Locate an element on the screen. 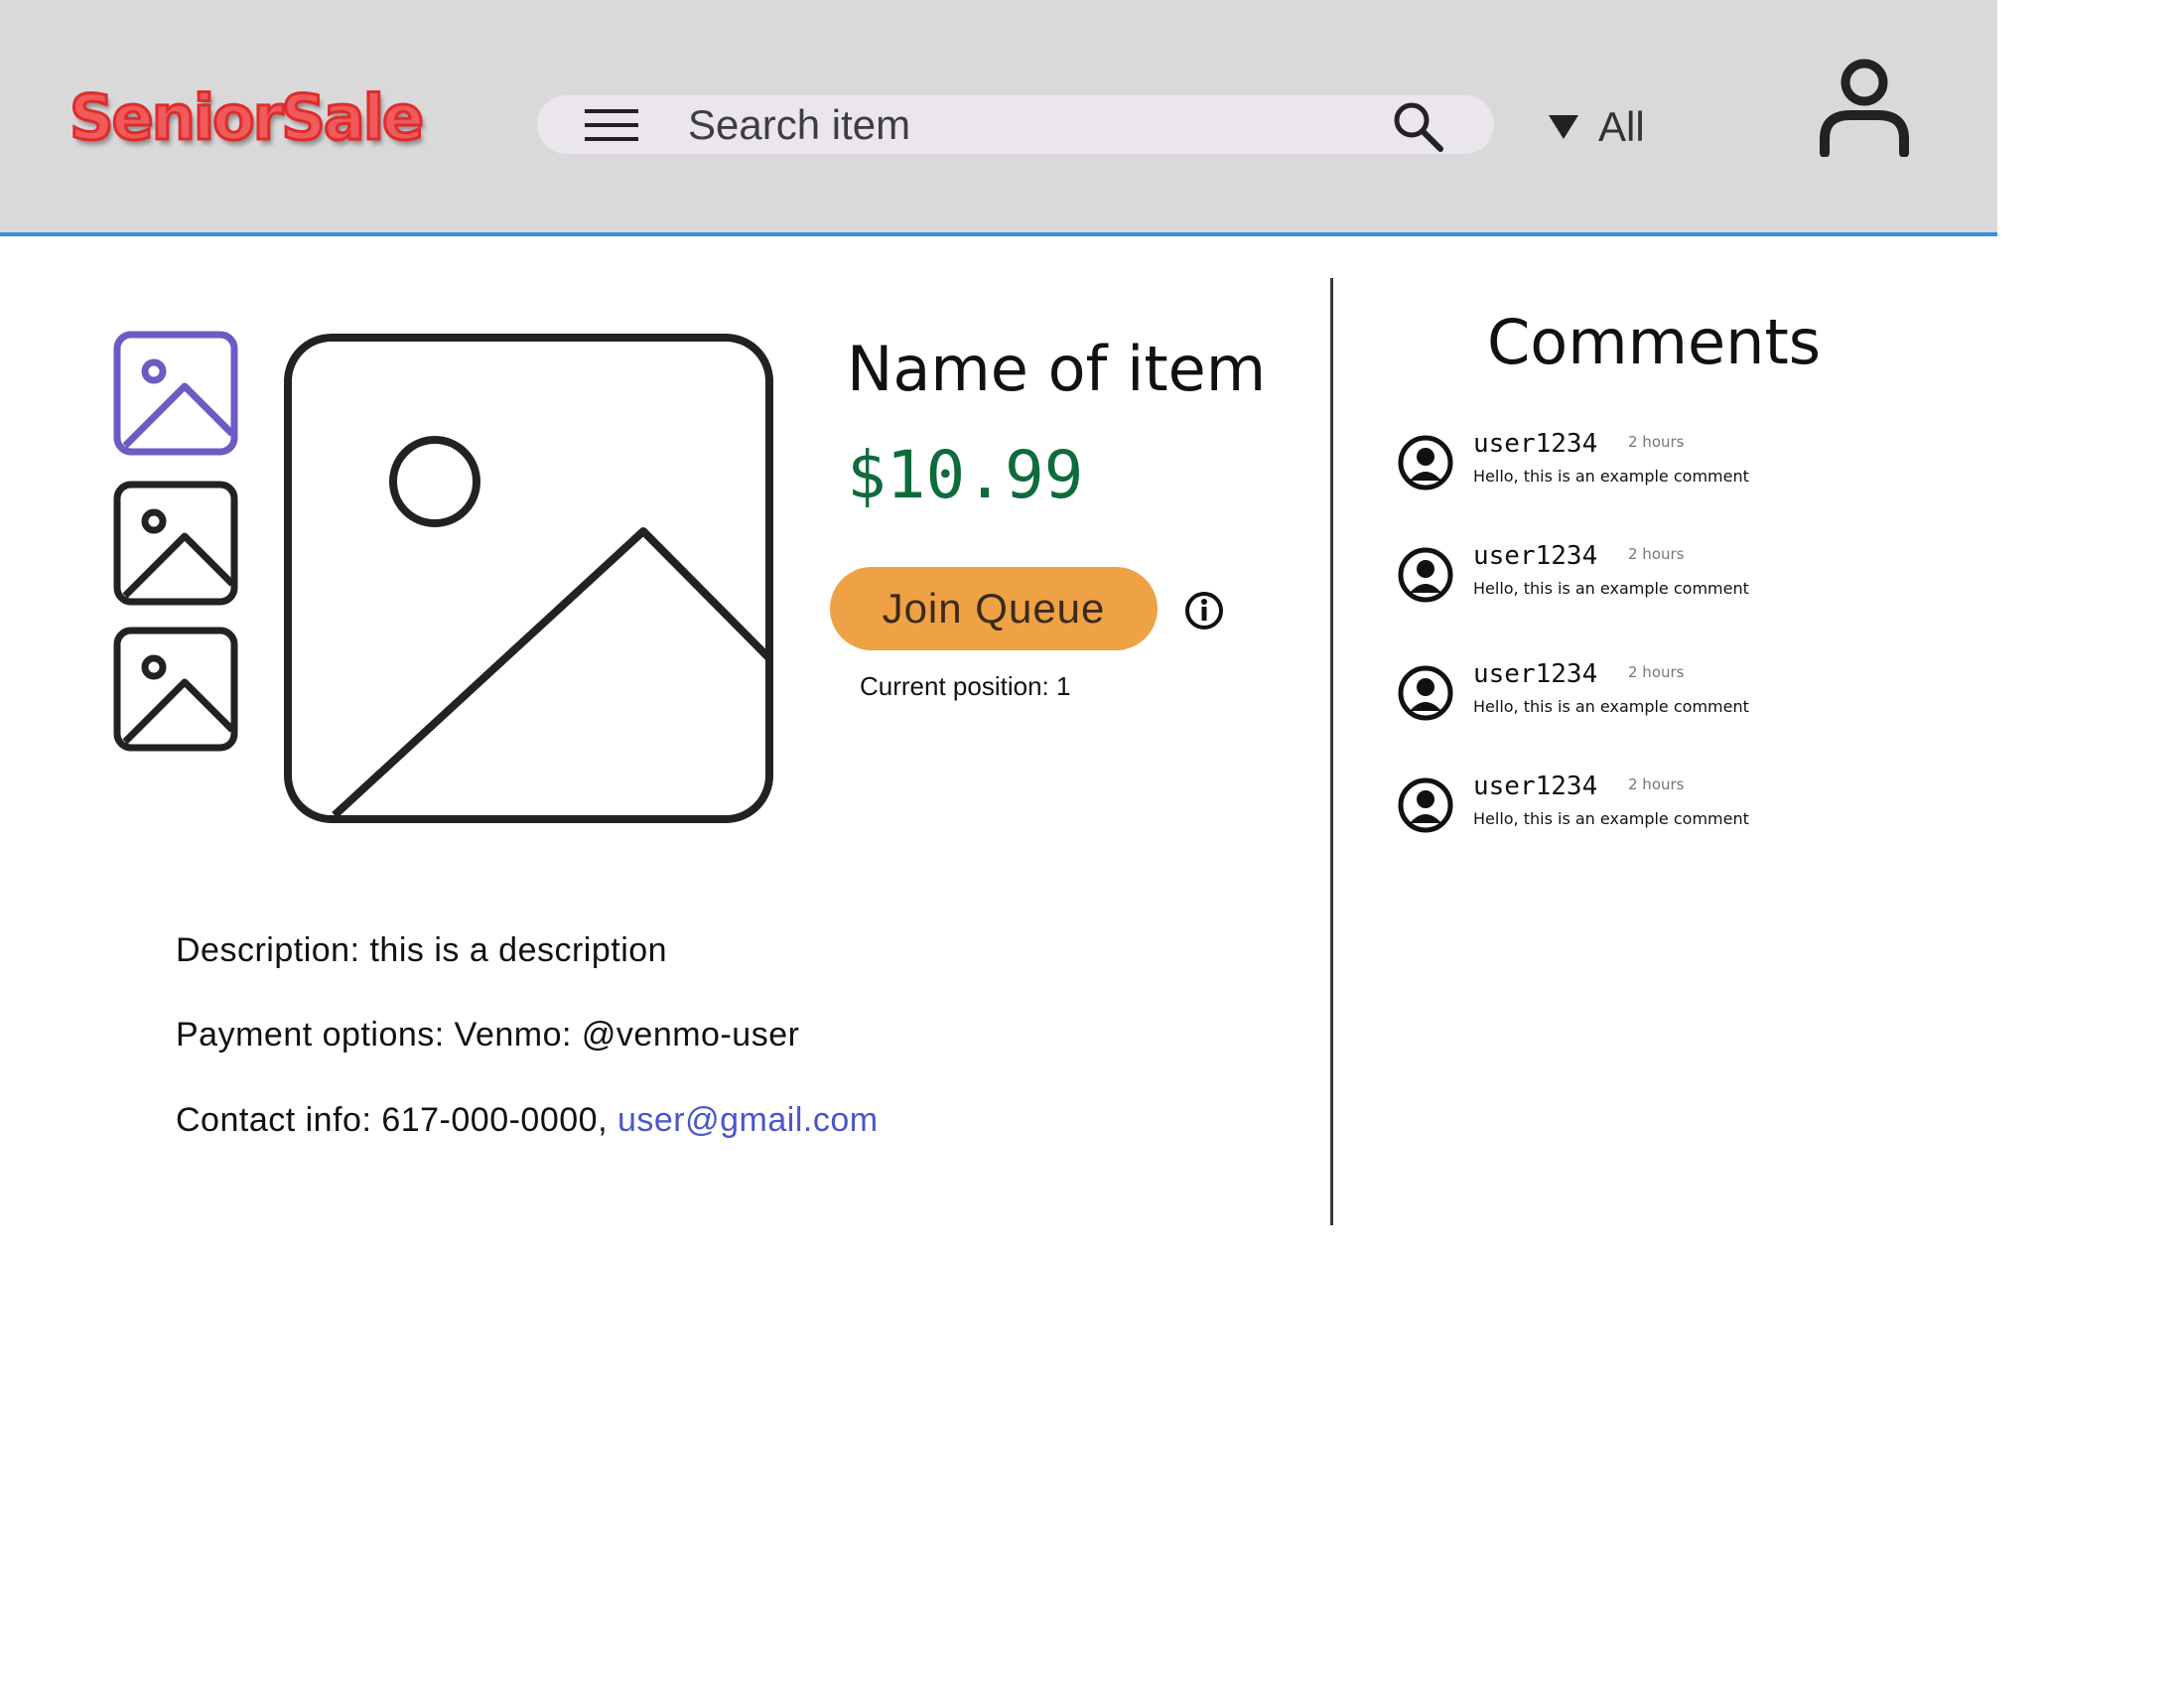 The image size is (2184, 1688). contact-email-link: user@gmail.com is located at coordinates (748, 1120).